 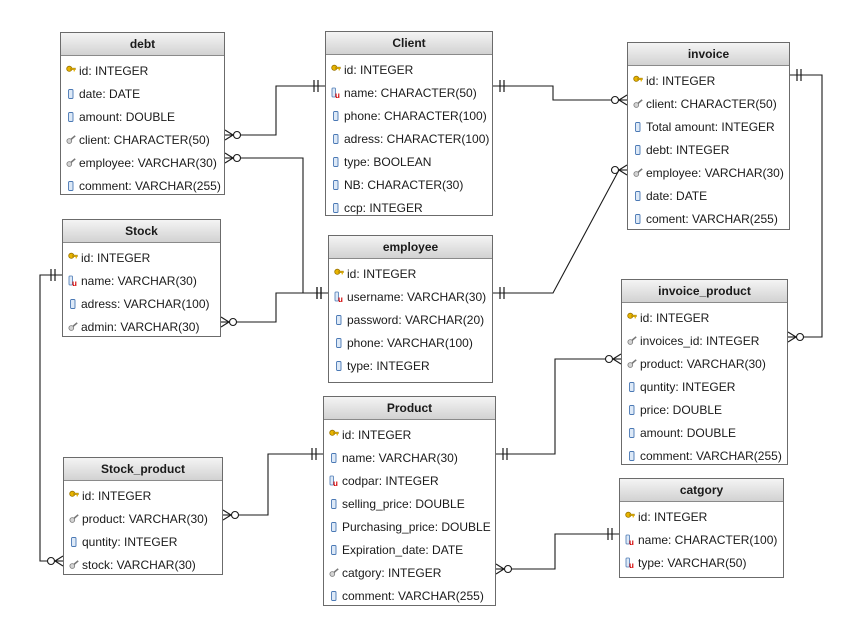 I want to click on table-row: price: DOUBLE, so click(x=704, y=410).